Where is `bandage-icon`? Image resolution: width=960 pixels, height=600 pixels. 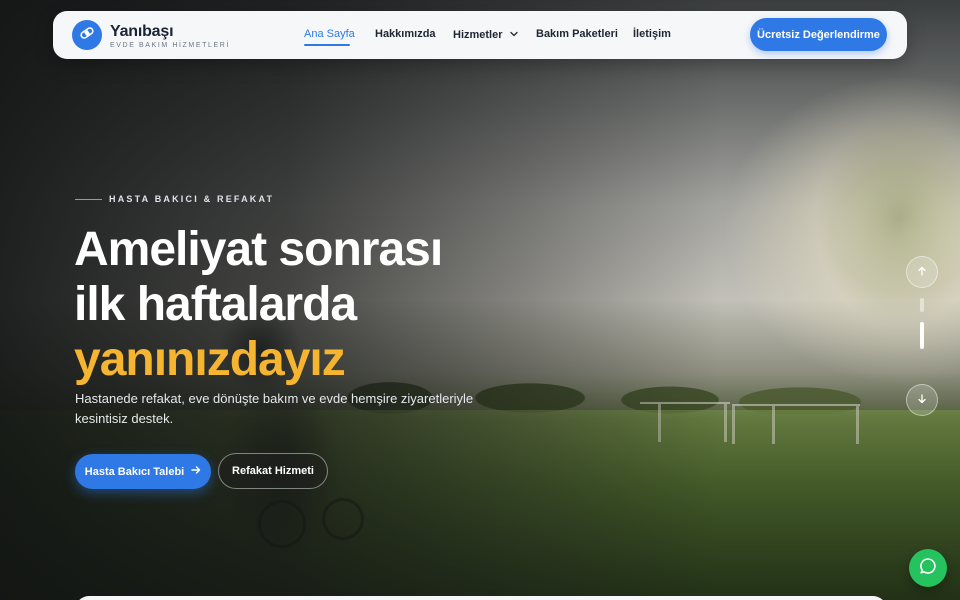 bandage-icon is located at coordinates (87, 35).